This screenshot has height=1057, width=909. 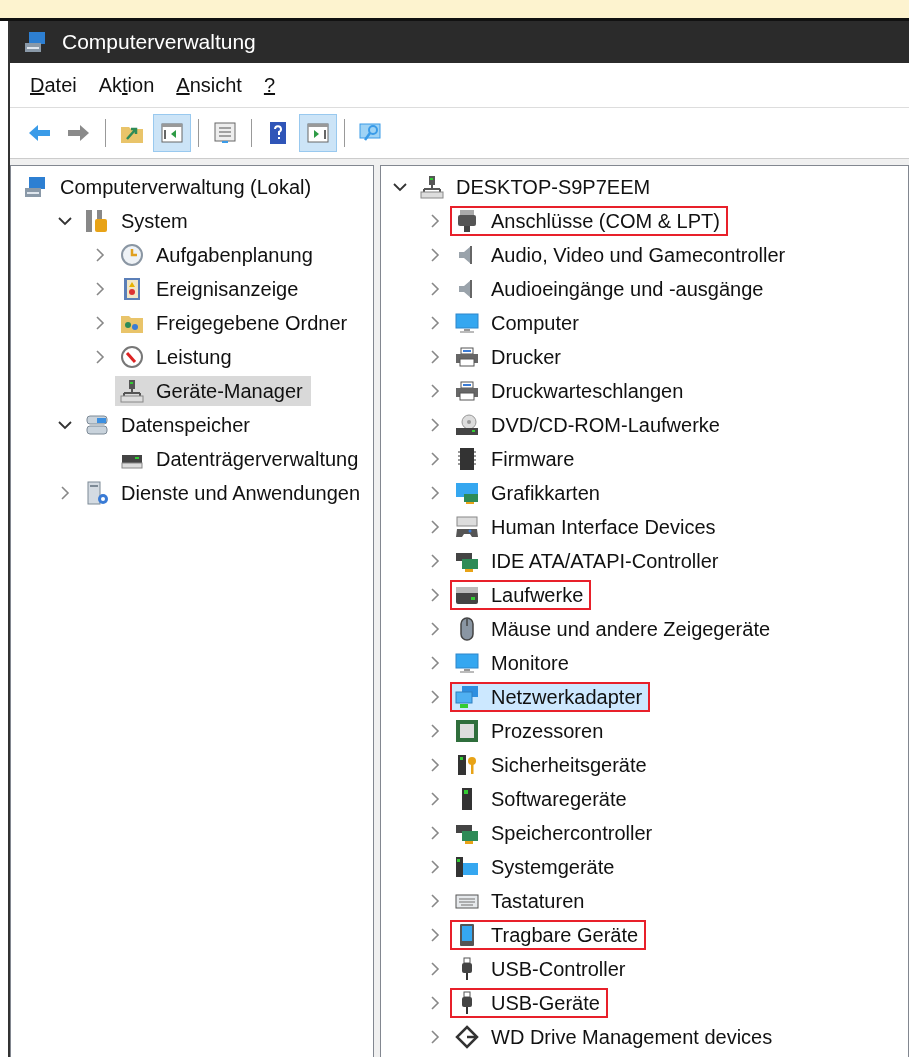 I want to click on tree-item: DESKTOP-S9P7EEM, so click(x=537, y=187).